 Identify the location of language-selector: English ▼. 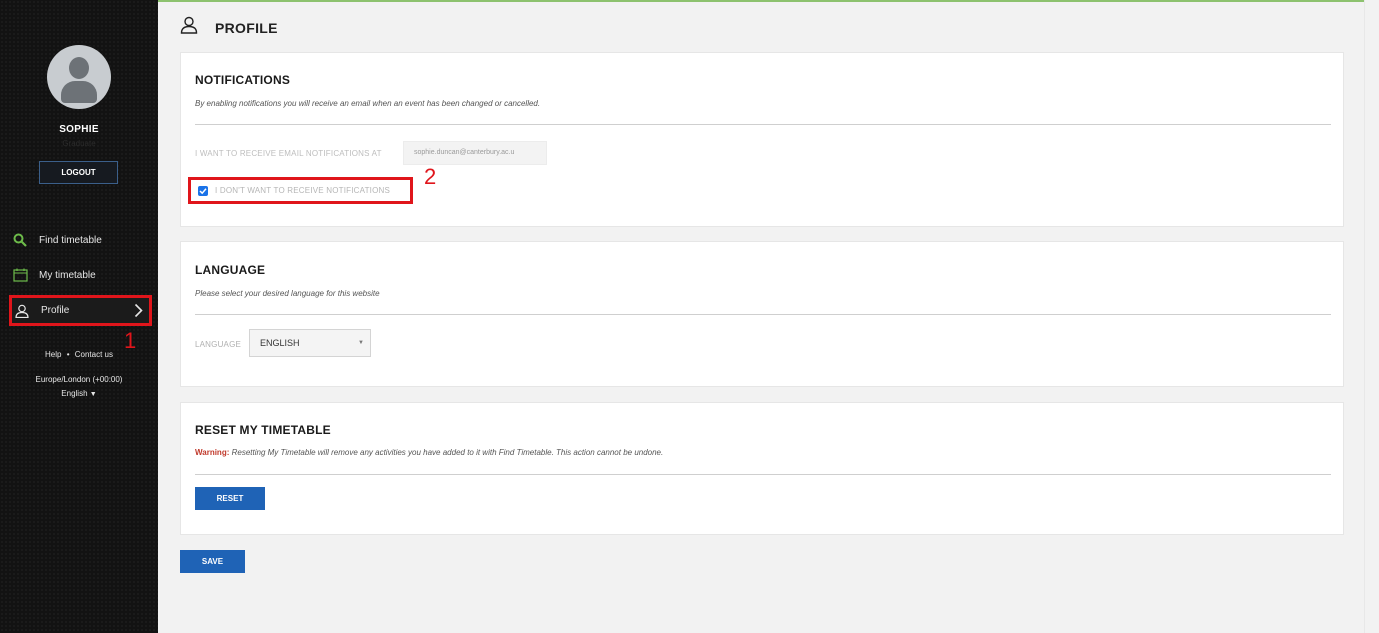
(79, 393).